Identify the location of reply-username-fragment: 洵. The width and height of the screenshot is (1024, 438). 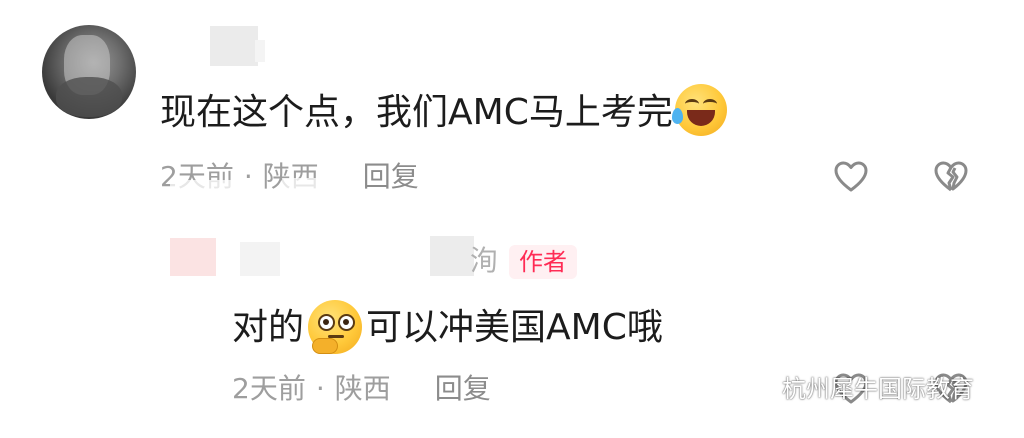
(484, 261).